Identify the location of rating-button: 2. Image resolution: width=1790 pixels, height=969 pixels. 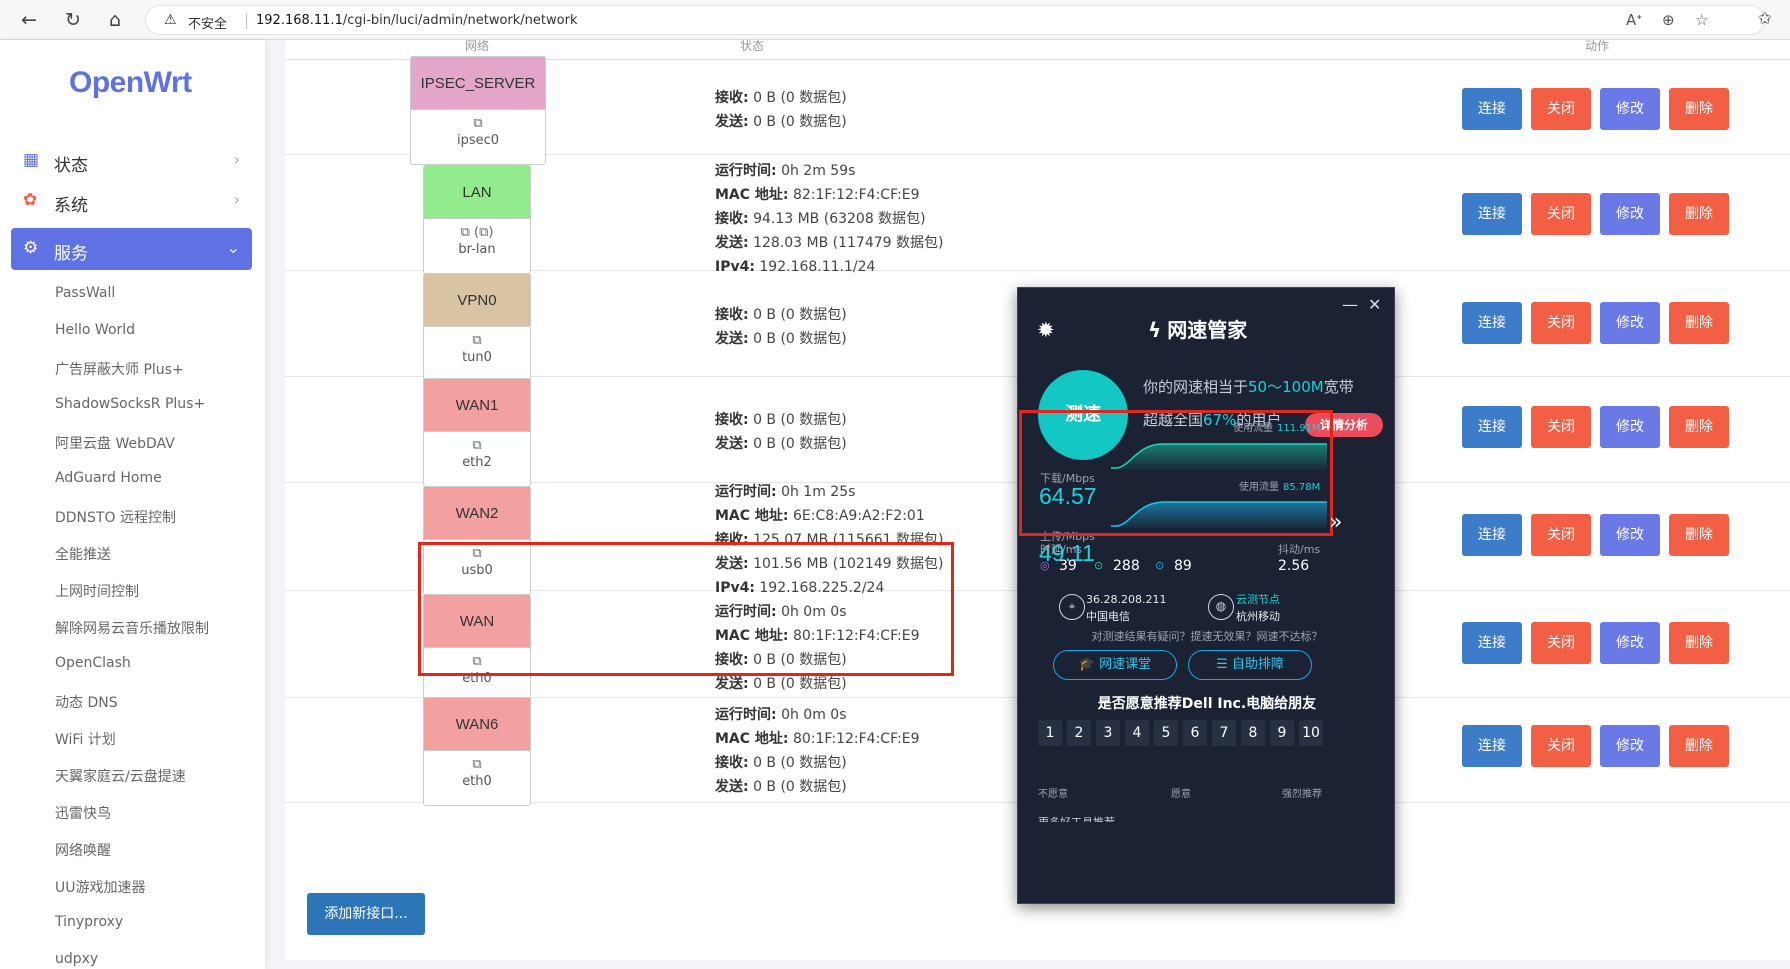
(1079, 733).